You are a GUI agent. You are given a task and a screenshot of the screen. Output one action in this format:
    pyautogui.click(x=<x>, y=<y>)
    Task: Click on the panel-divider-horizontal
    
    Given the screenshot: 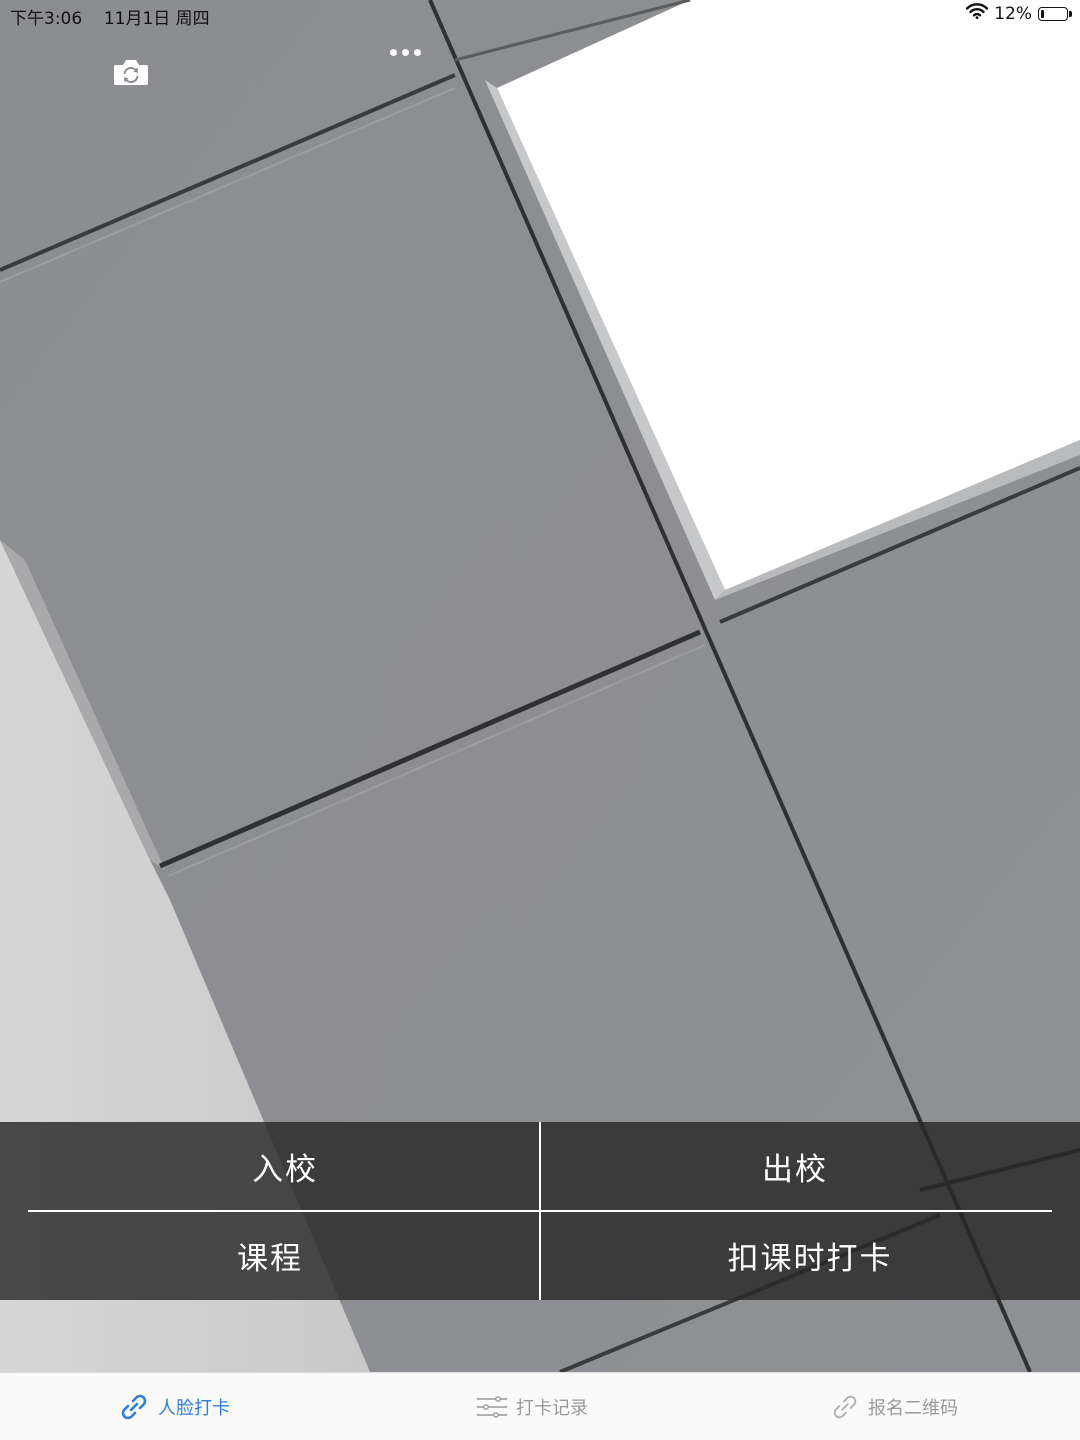 What is the action you would take?
    pyautogui.click(x=540, y=1211)
    